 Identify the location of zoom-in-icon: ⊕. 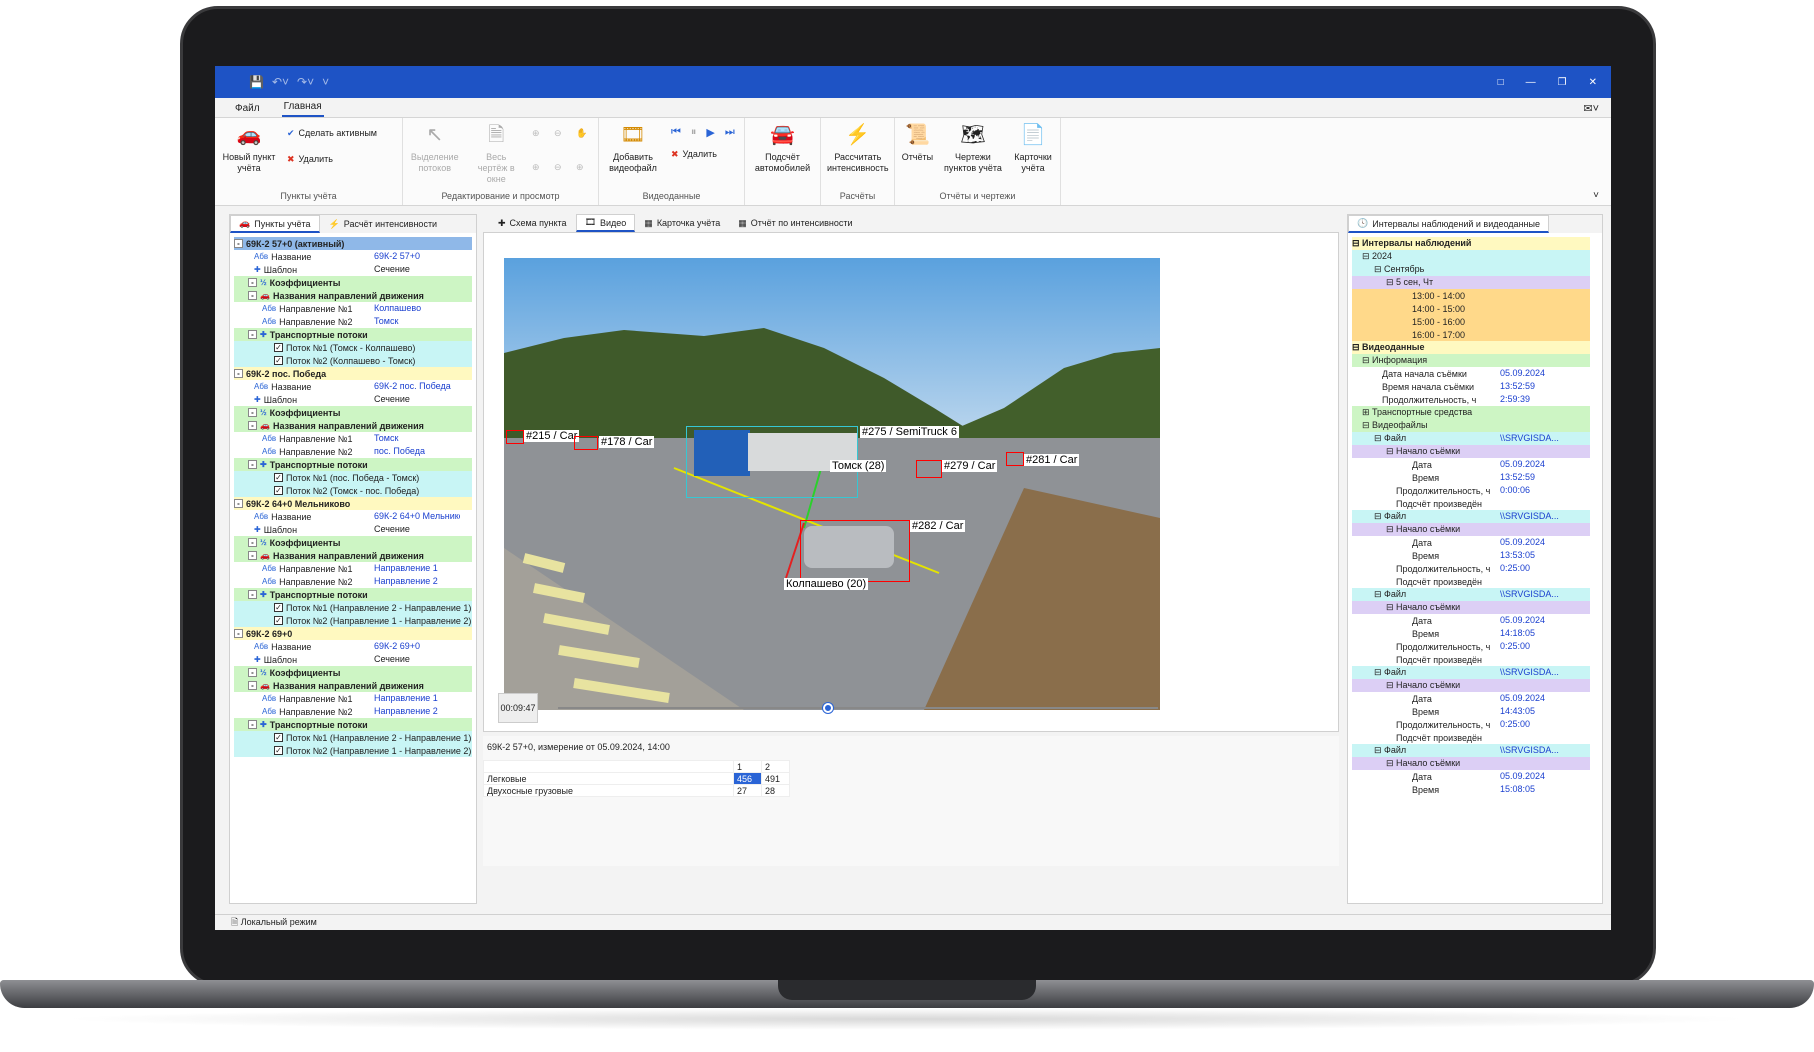
(540, 142).